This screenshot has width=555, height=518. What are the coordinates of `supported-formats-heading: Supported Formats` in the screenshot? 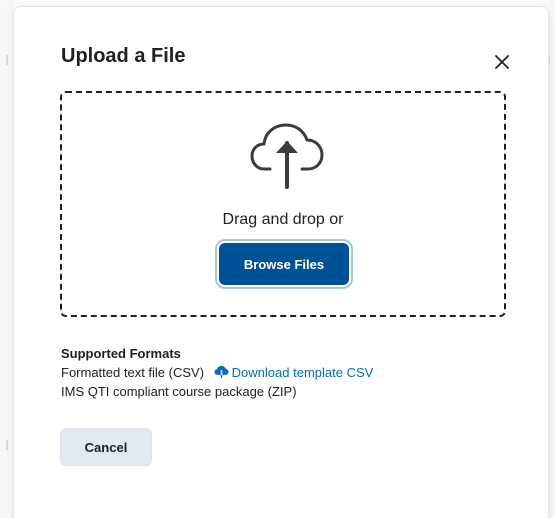 It's located at (121, 353).